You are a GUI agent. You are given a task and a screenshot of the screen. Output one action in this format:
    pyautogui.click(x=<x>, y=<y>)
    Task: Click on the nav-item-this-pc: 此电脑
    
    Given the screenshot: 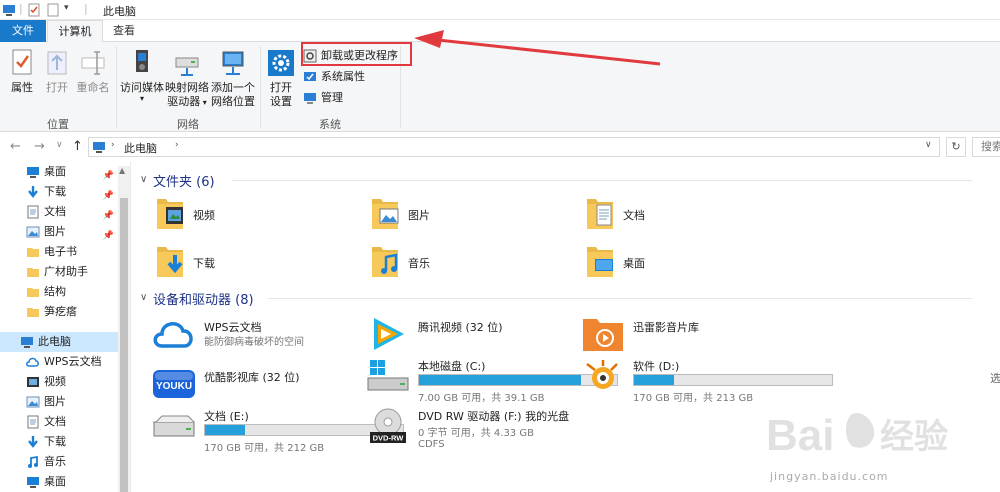 What is the action you would take?
    pyautogui.click(x=59, y=342)
    